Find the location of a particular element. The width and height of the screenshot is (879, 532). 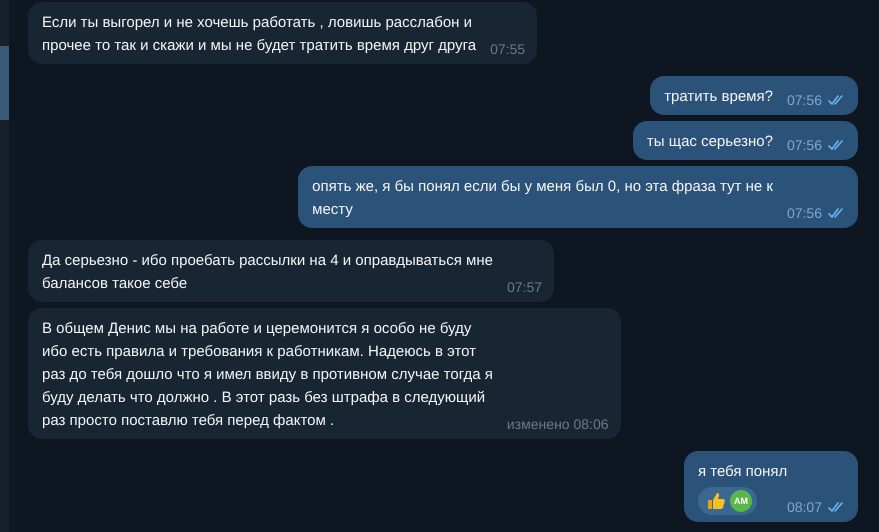

message-text: Если ты выгорел и не хочешь работать , ловишь расслабон и прочее то так и скажи и мы не будет тратить время друг друга is located at coordinates (259, 34).